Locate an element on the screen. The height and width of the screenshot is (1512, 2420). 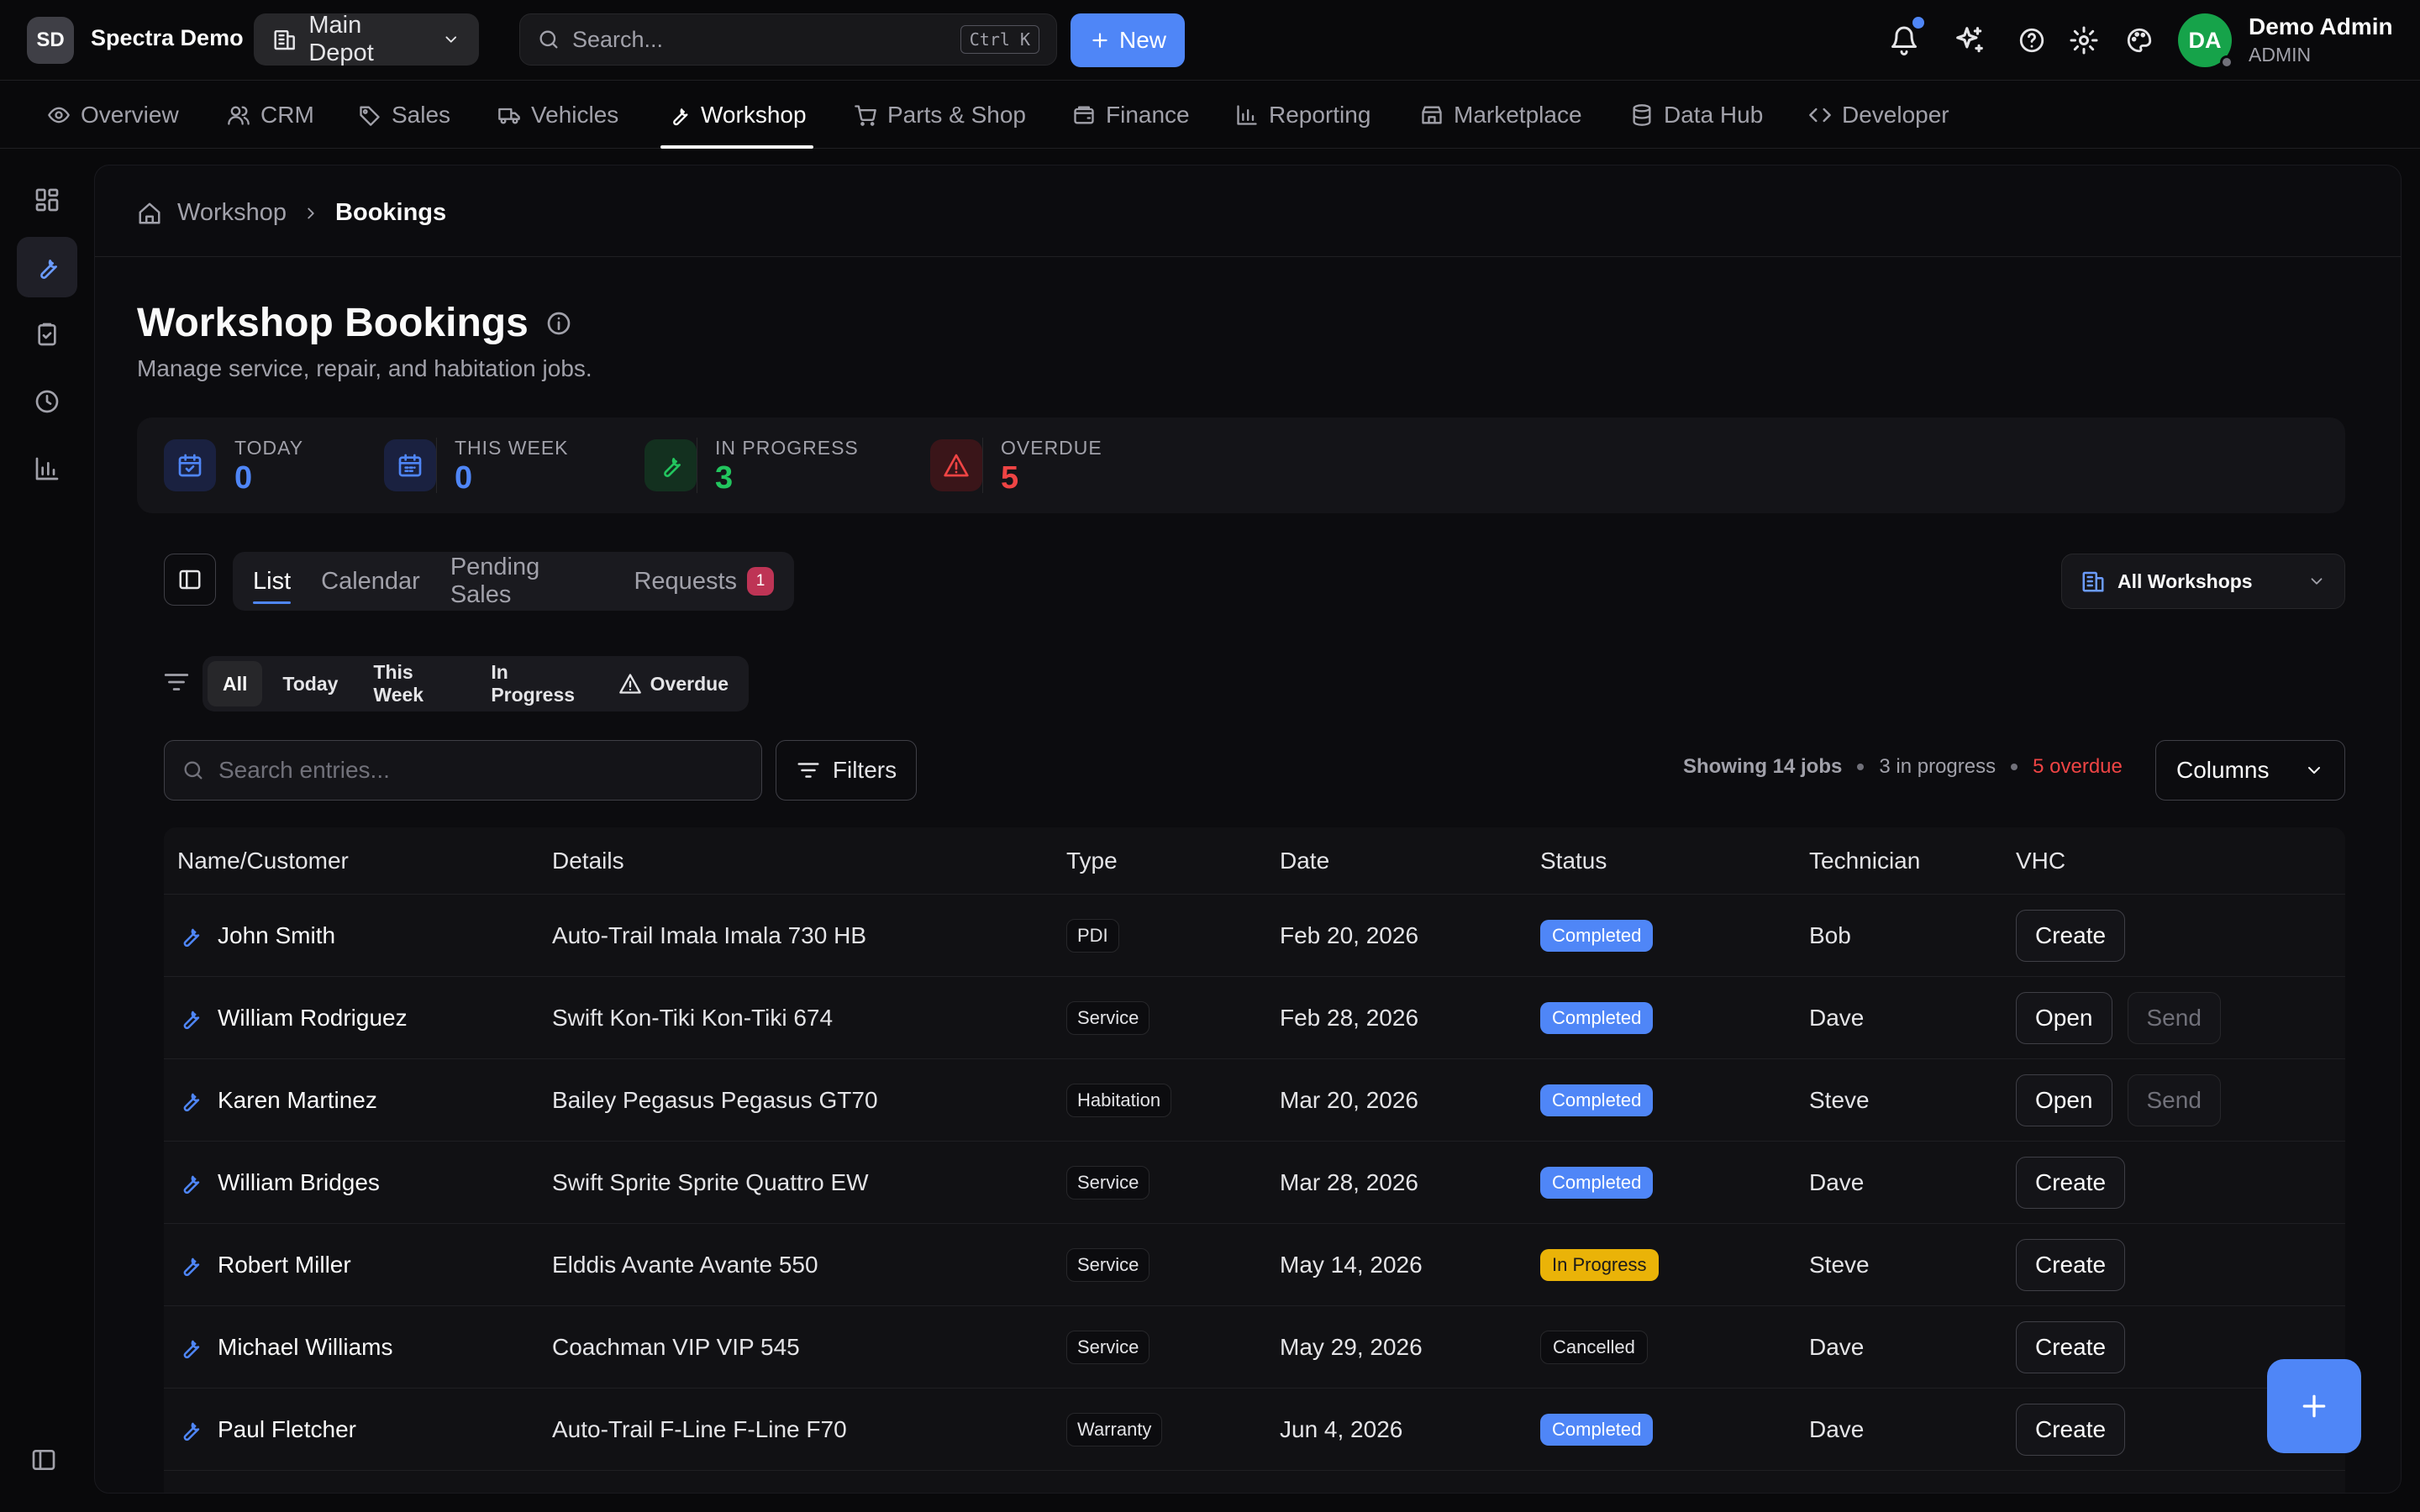
stat-today: TODAY 0 is located at coordinates (233, 465).